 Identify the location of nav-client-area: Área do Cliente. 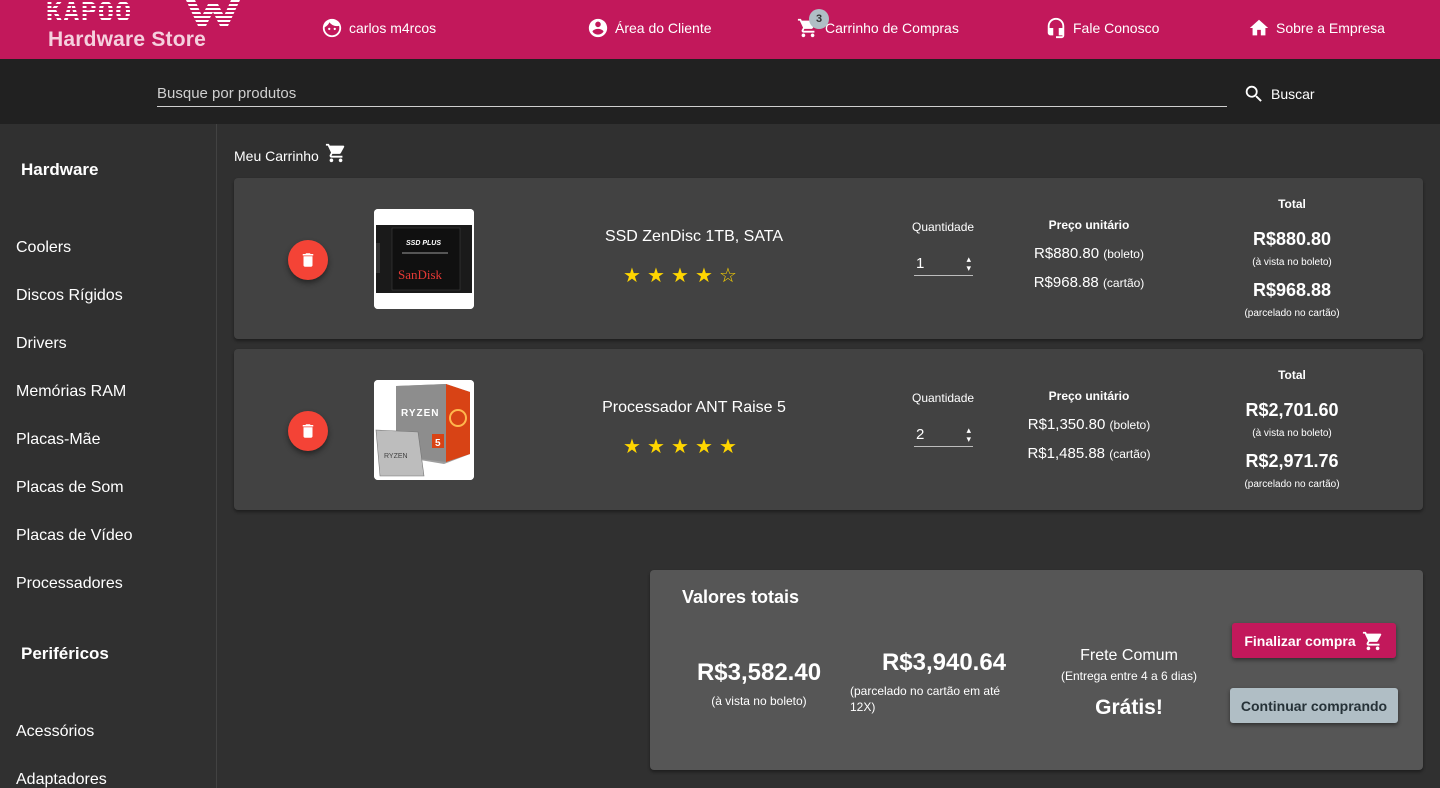
(649, 28).